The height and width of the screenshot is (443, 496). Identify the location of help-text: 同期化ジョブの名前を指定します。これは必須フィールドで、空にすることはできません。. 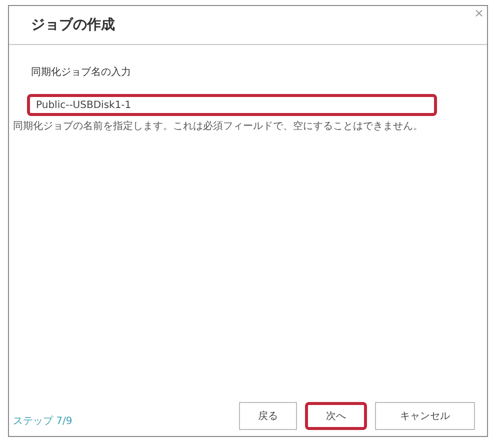
(218, 126).